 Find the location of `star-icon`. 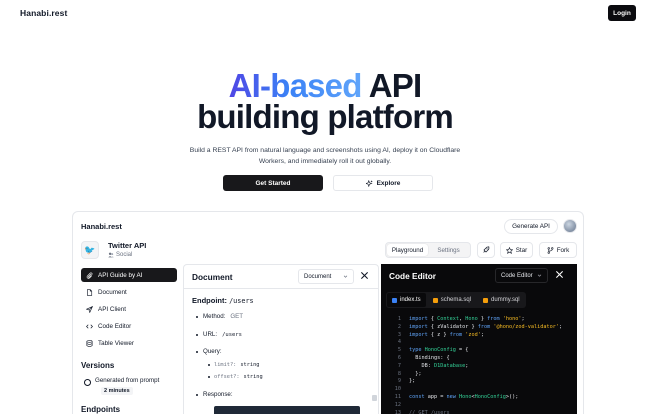

star-icon is located at coordinates (509, 250).